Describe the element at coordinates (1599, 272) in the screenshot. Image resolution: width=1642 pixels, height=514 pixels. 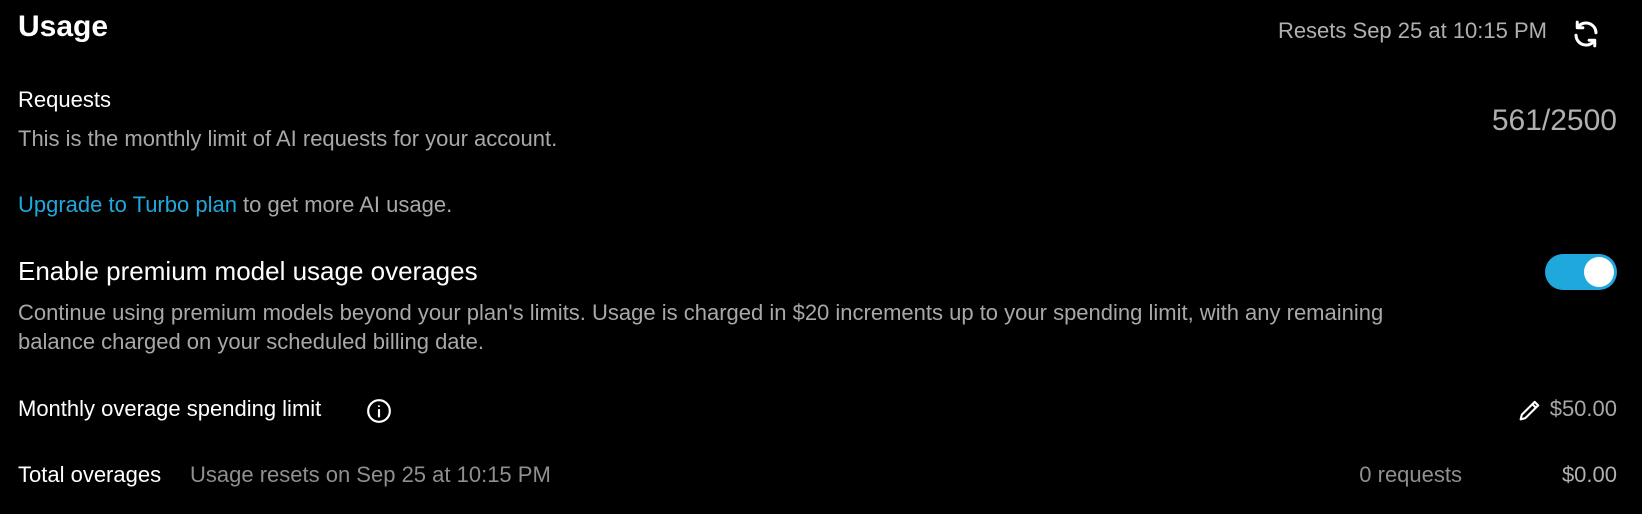
I see `toggle-knob` at that location.